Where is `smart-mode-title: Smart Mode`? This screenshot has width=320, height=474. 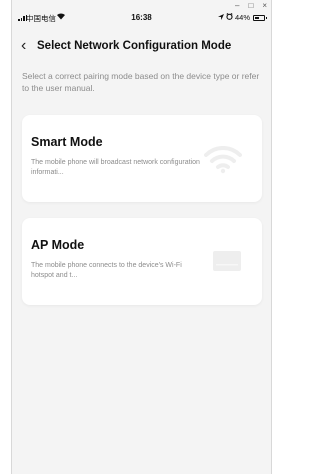 smart-mode-title: Smart Mode is located at coordinates (67, 142).